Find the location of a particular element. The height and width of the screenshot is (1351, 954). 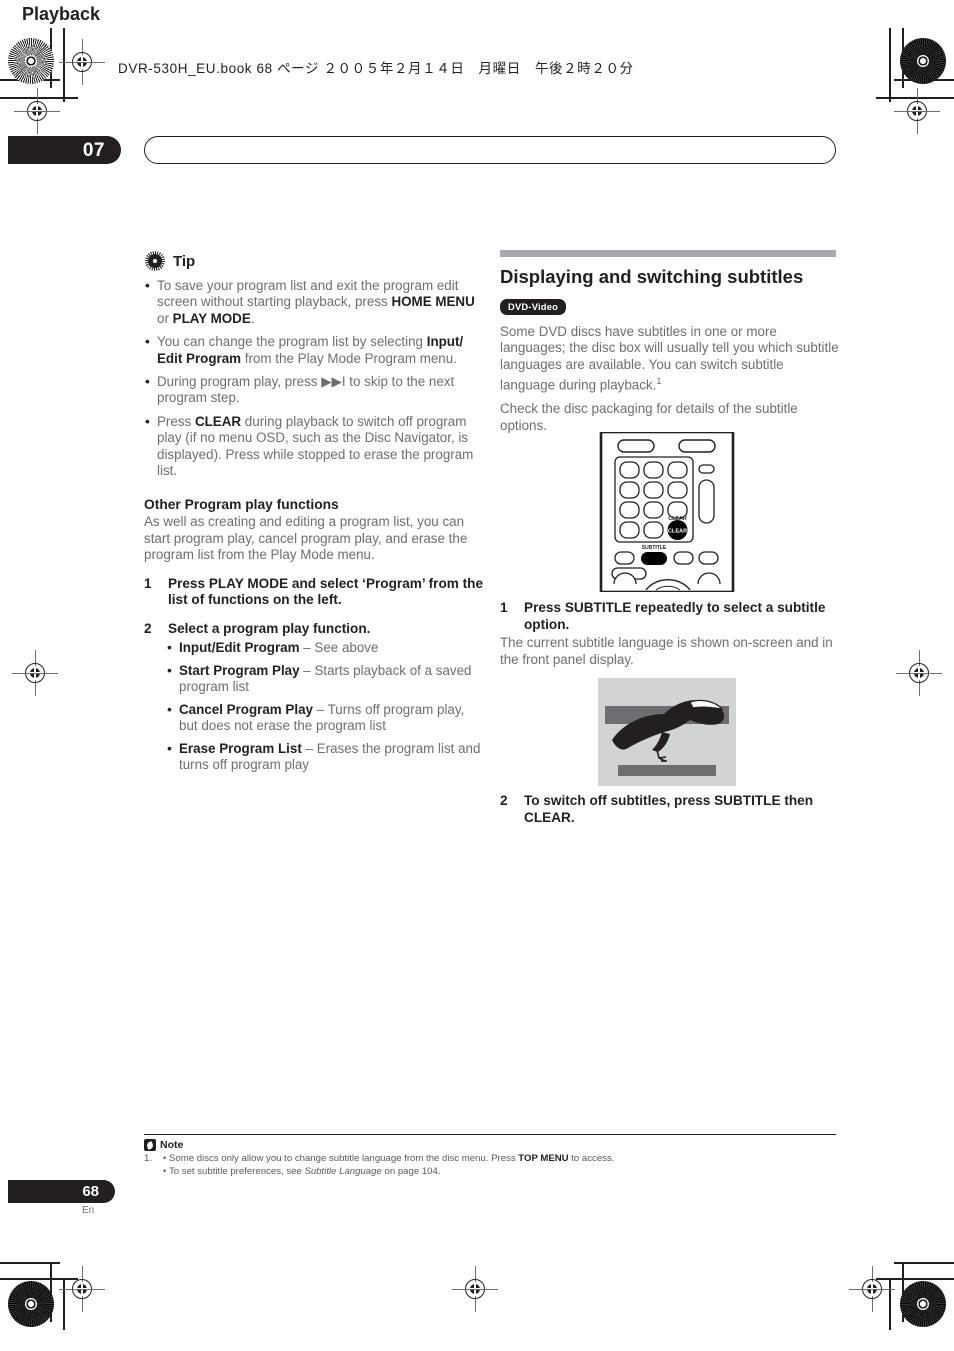

subtitle-step-1-number: 1 is located at coordinates (504, 607).